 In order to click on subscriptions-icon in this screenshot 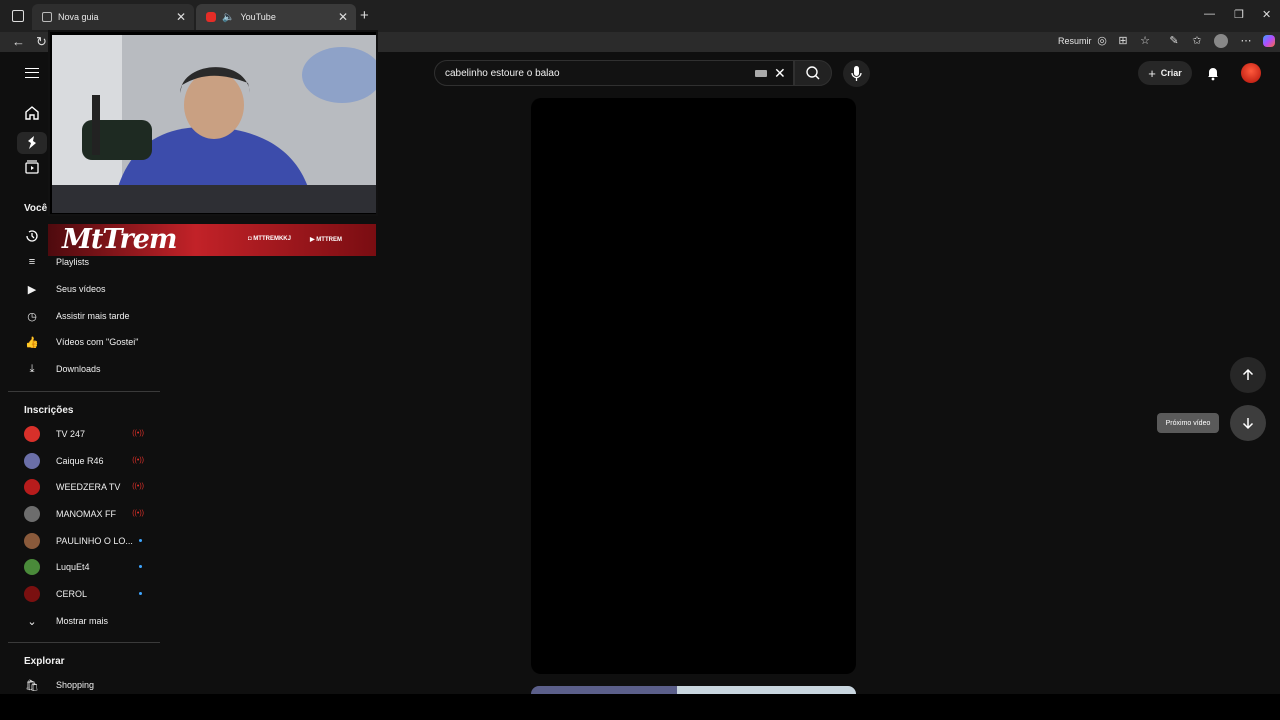, I will do `click(32, 167)`.